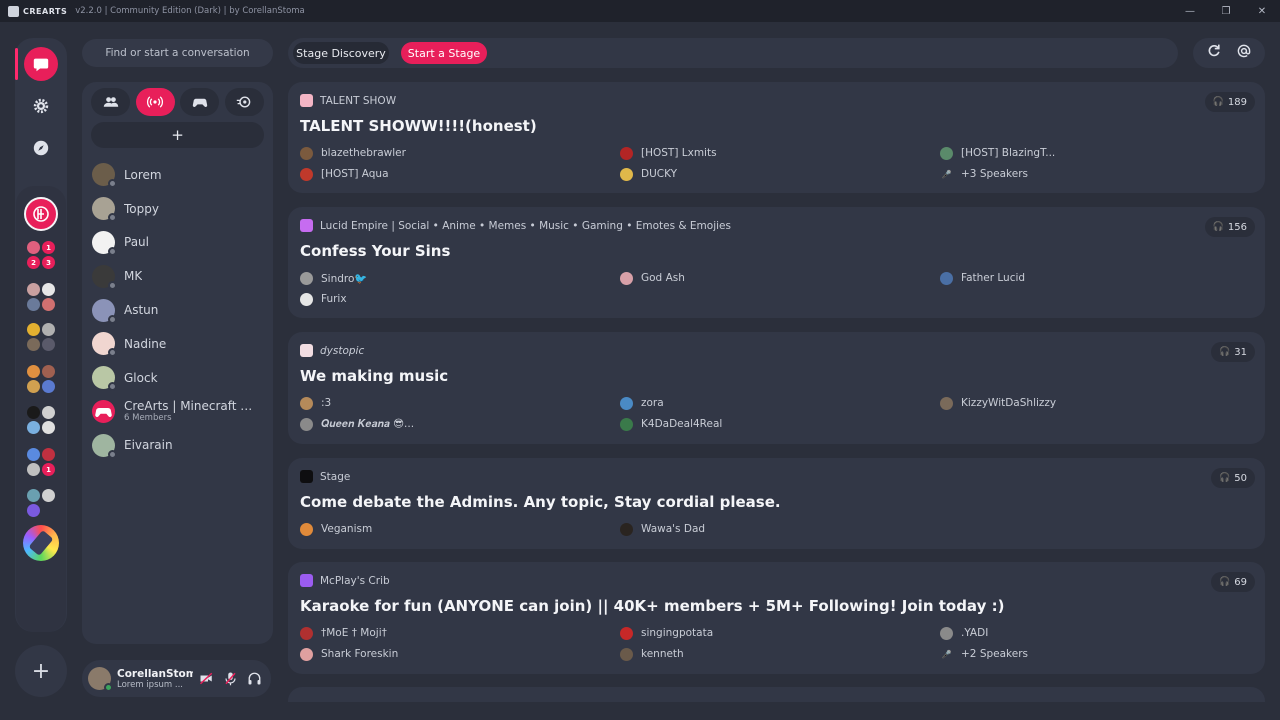  Describe the element at coordinates (341, 53) in the screenshot. I see `tab-stage-discovery: Stage Discovery` at that location.